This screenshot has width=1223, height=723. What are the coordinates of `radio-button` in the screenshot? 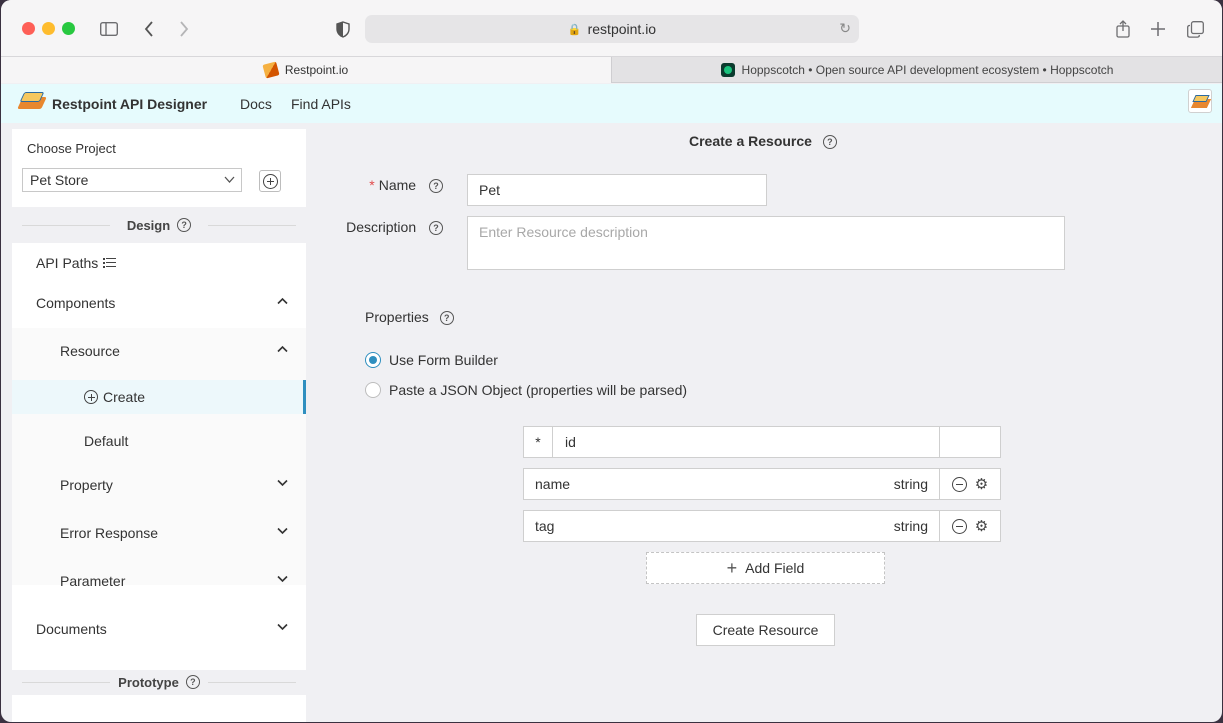 It's located at (373, 390).